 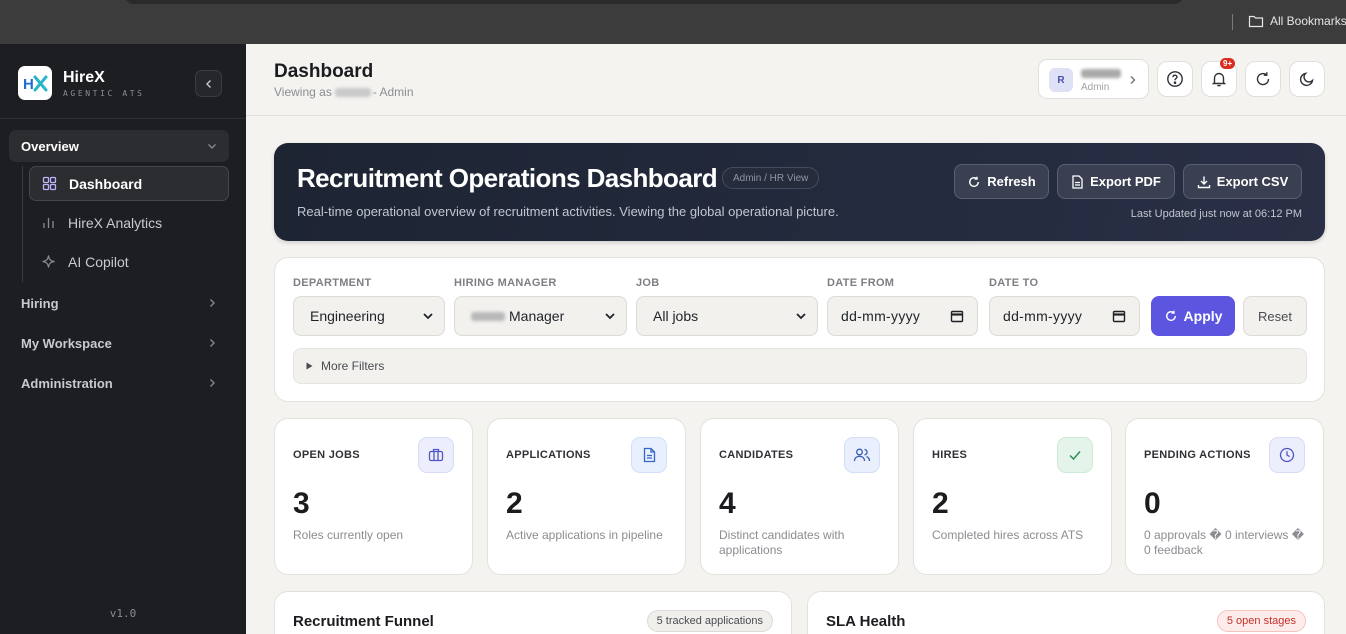 I want to click on open-stages-badge: 5 open stages, so click(x=1261, y=621).